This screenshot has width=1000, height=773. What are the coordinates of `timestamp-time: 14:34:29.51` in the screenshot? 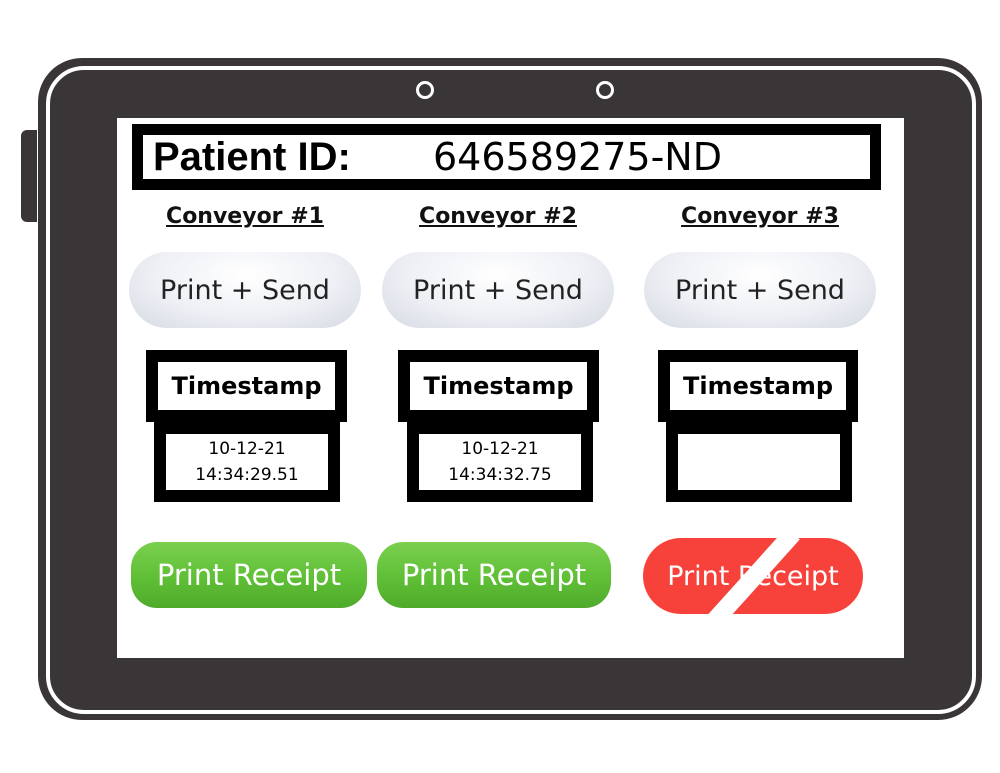 It's located at (247, 475).